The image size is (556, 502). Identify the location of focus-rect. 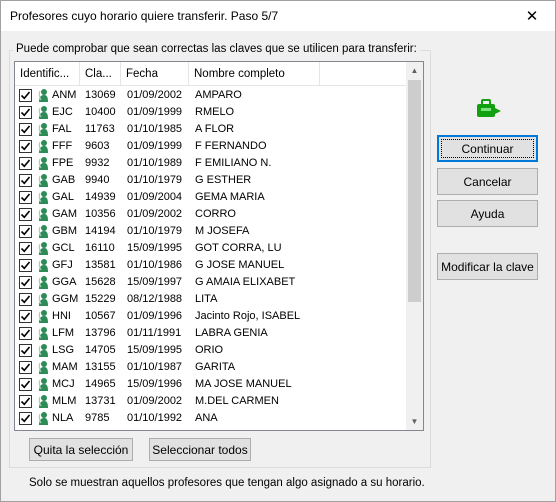
(487, 148).